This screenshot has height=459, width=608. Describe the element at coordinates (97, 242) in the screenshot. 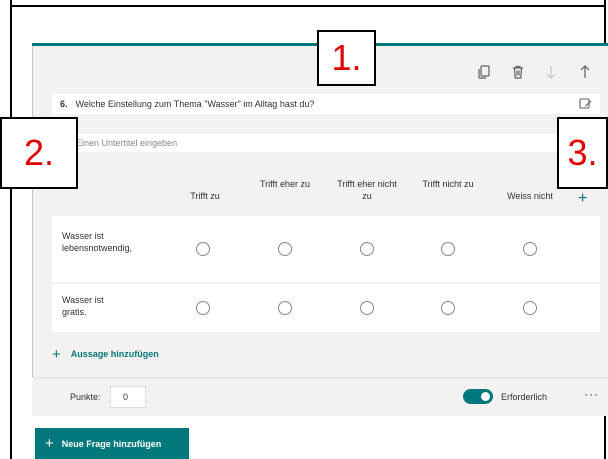

I see `statement-label: Wasser ist lebensnotwendig,` at that location.